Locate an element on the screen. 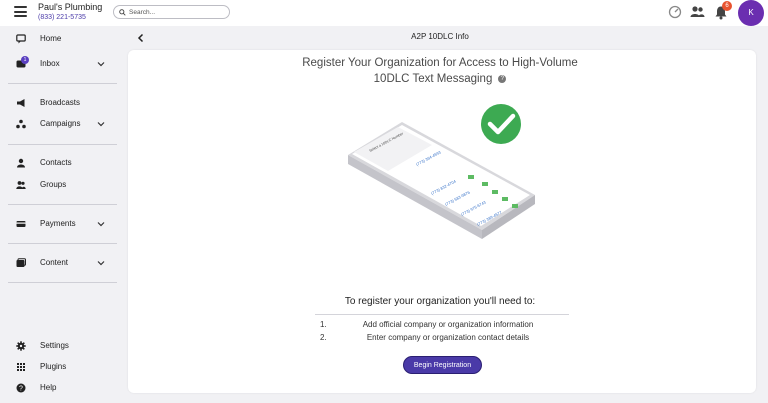 The height and width of the screenshot is (403, 768). sidebar-item-inbox: 1 Inbox is located at coordinates (61, 64).